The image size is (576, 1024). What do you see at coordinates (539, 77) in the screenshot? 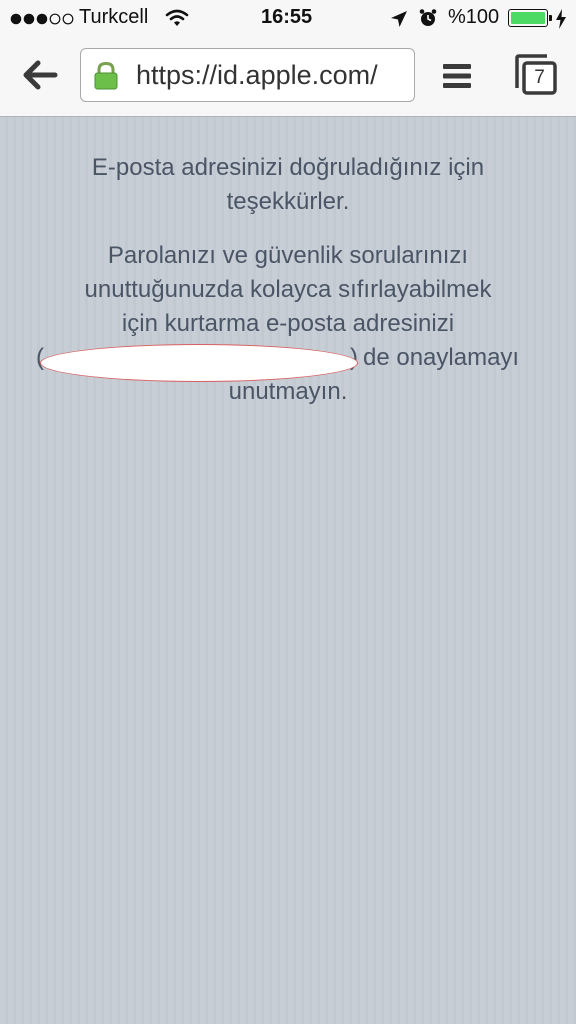
I see `tab-count: 7` at bounding box center [539, 77].